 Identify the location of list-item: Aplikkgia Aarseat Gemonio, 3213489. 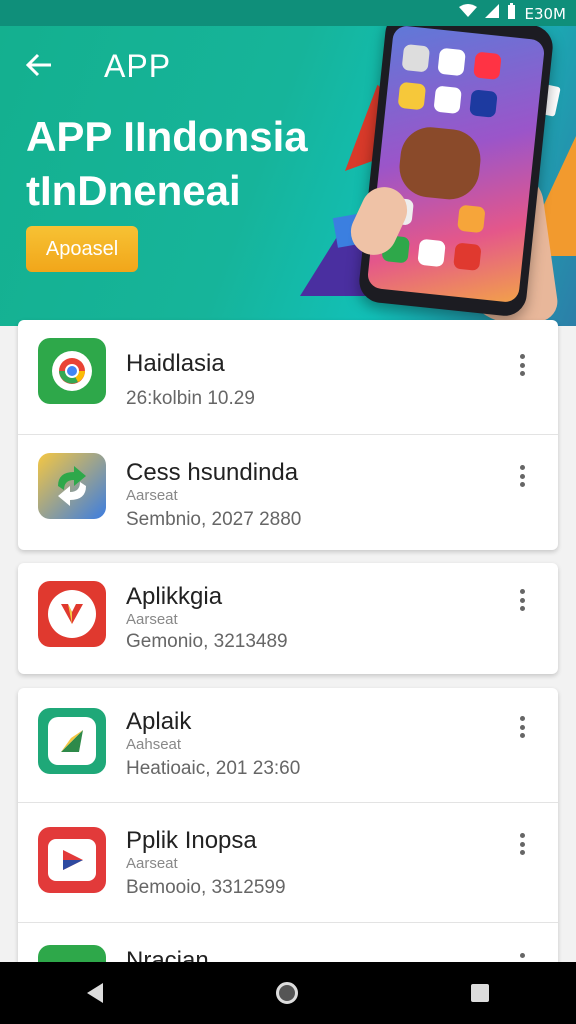
(288, 618).